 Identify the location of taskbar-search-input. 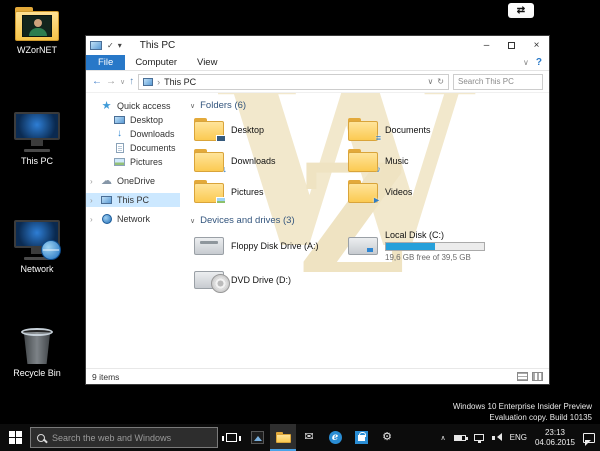
(130, 437).